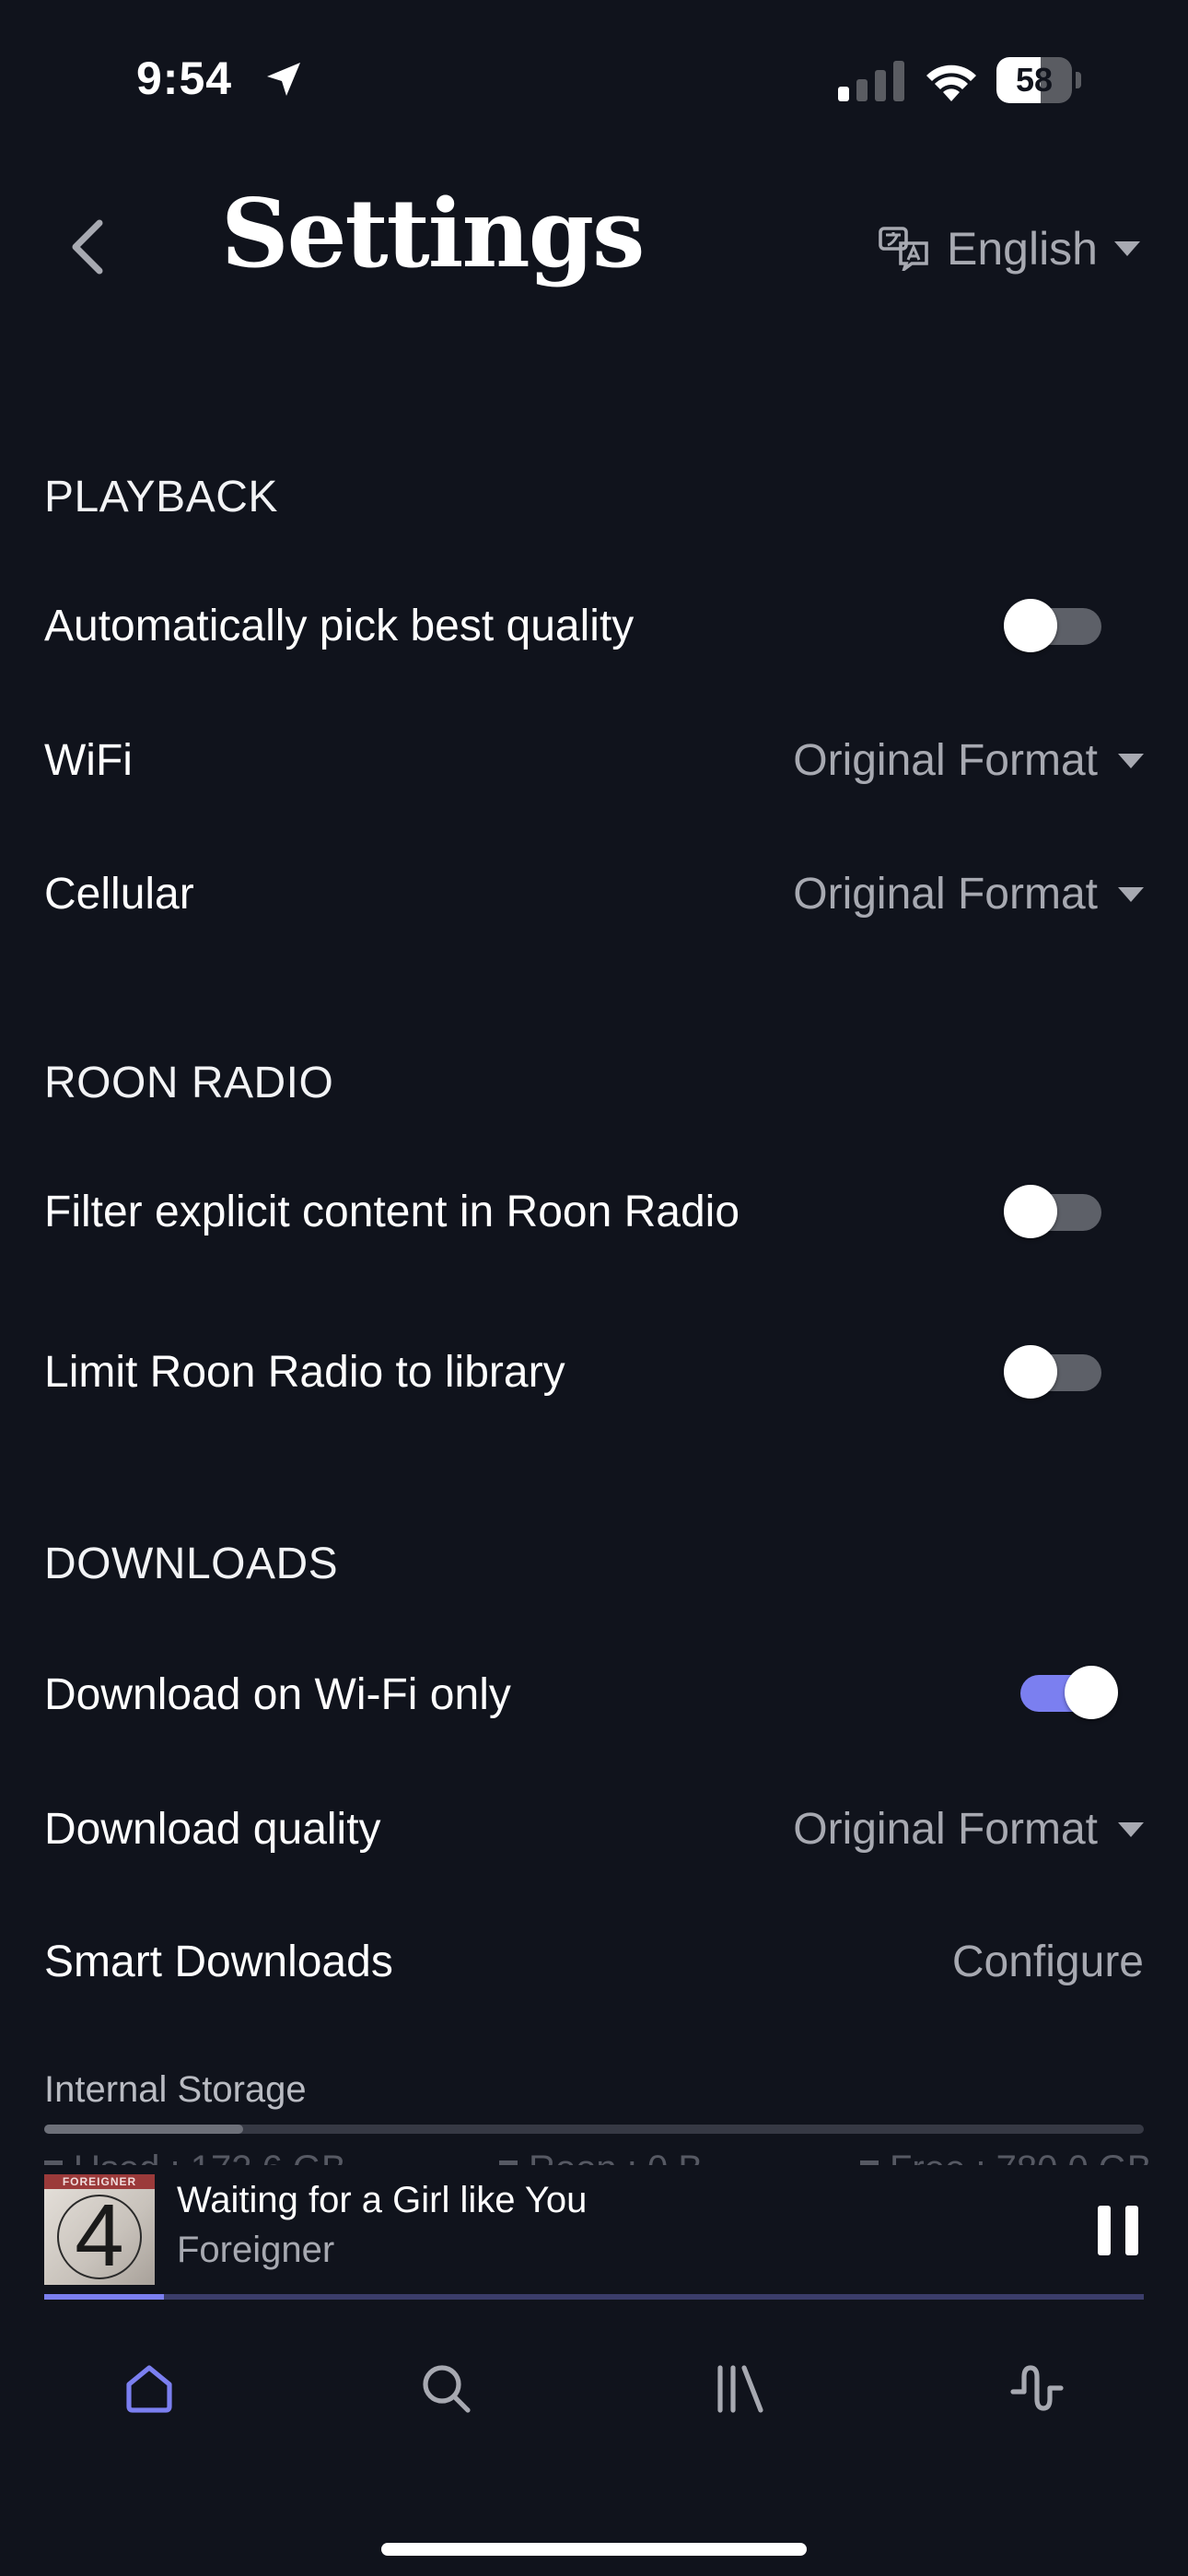  I want to click on limit-library-toggle, so click(1055, 1372).